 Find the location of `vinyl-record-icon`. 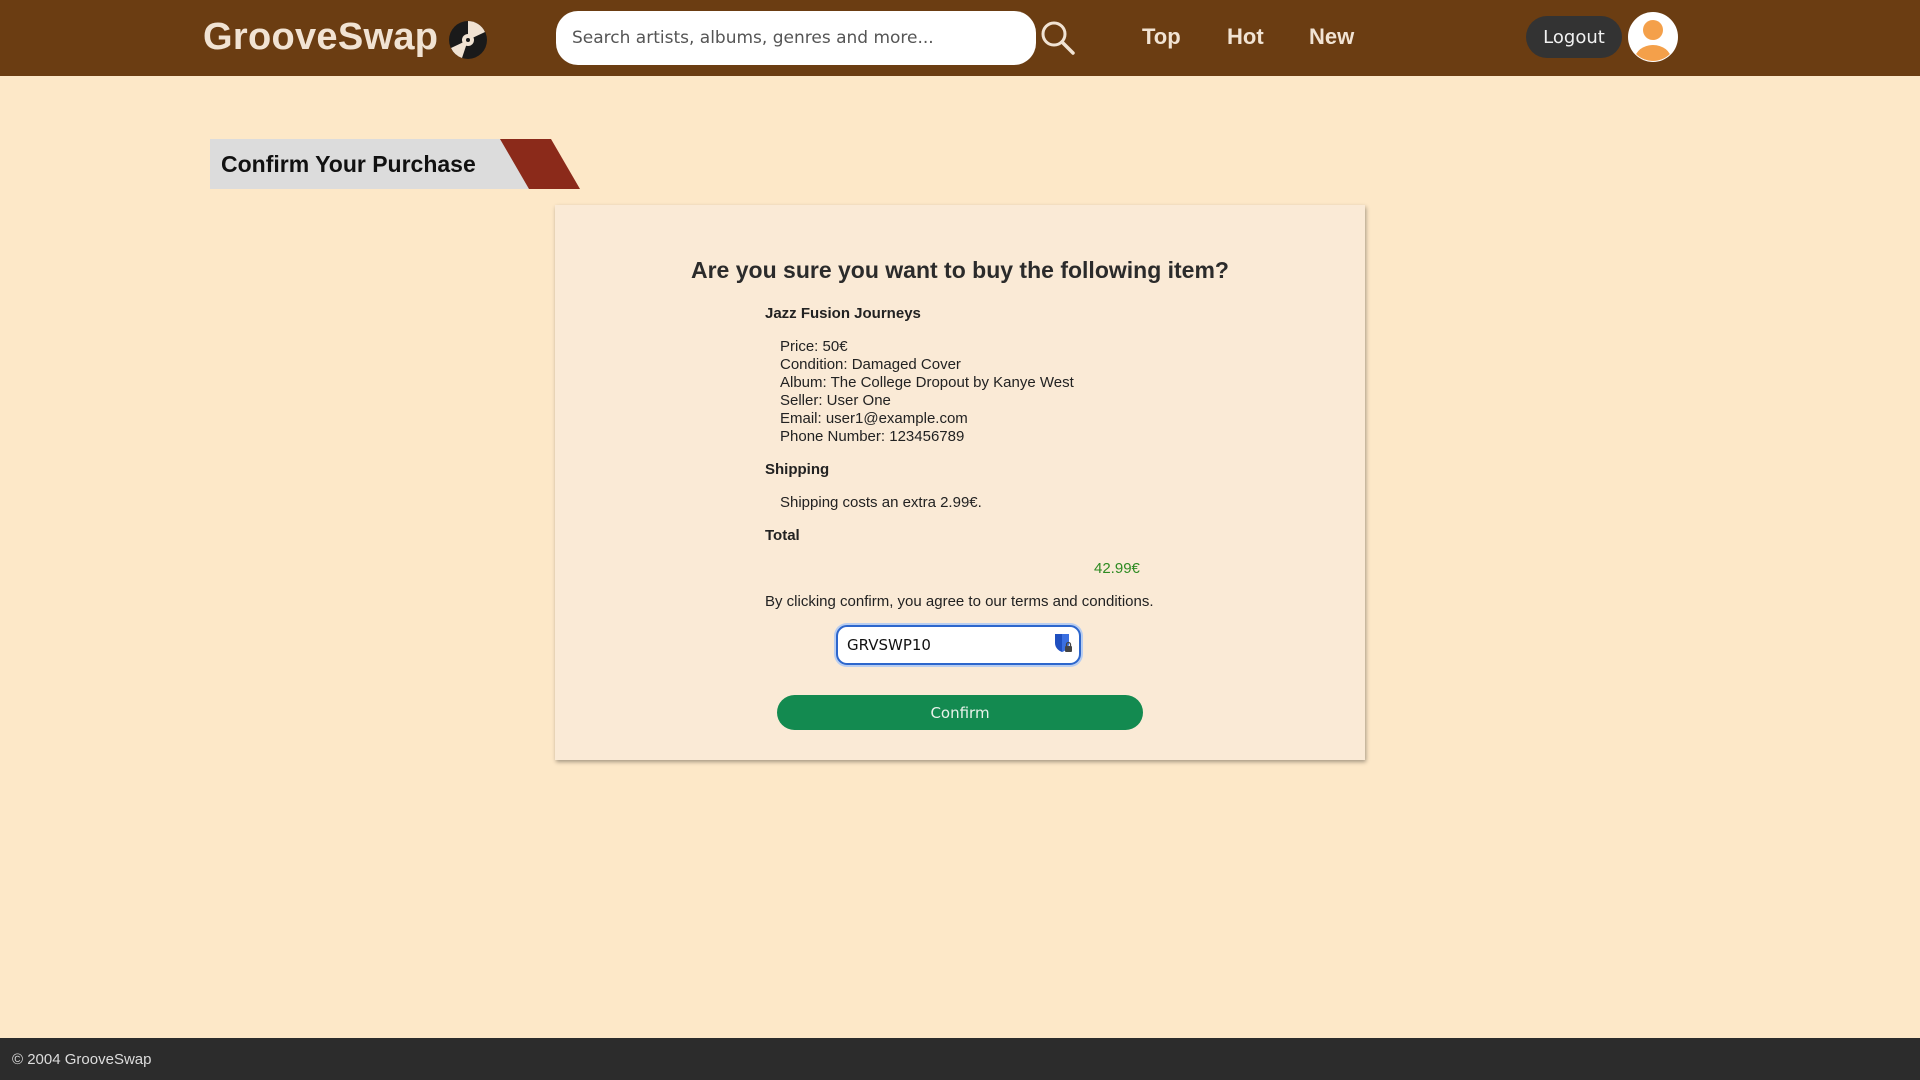

vinyl-record-icon is located at coordinates (468, 40).